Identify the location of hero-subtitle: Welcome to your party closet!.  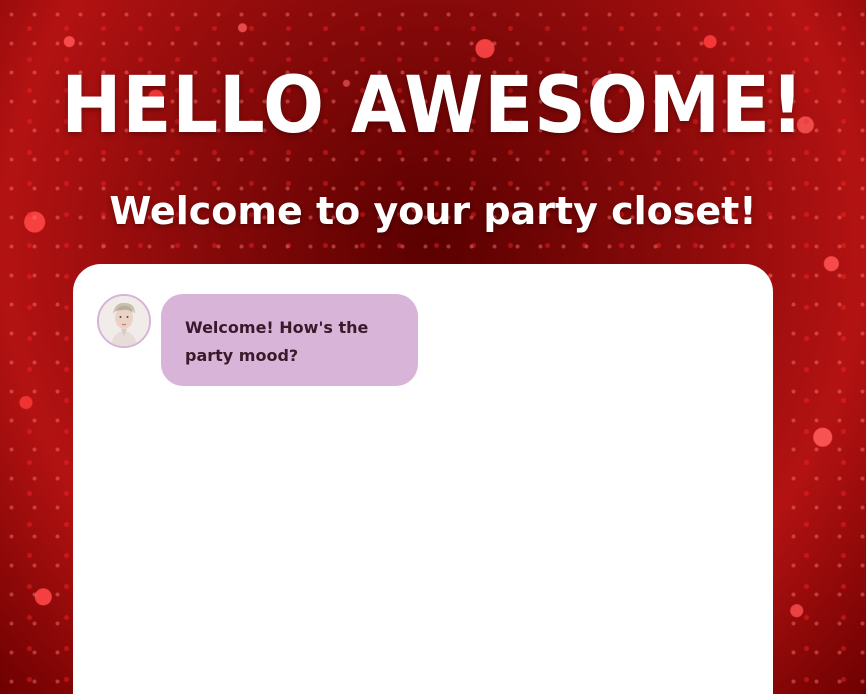
(433, 211).